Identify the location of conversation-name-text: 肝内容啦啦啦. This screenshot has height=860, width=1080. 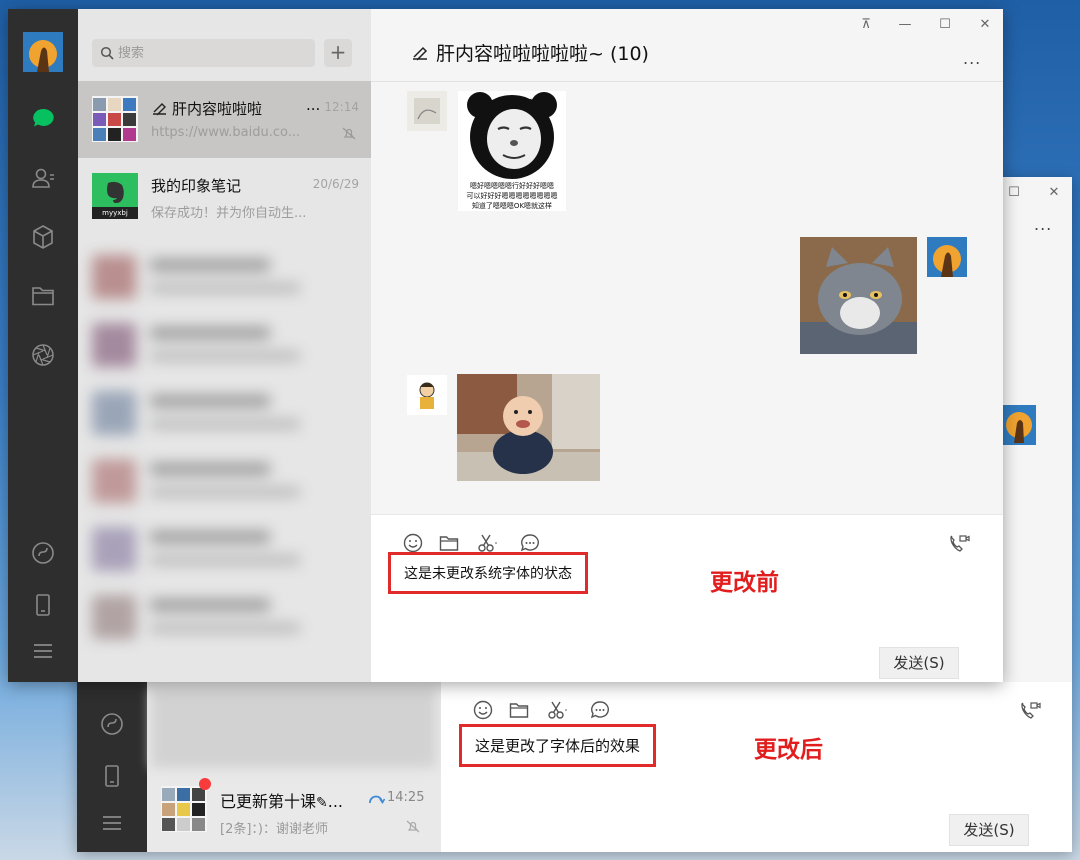
(217, 109).